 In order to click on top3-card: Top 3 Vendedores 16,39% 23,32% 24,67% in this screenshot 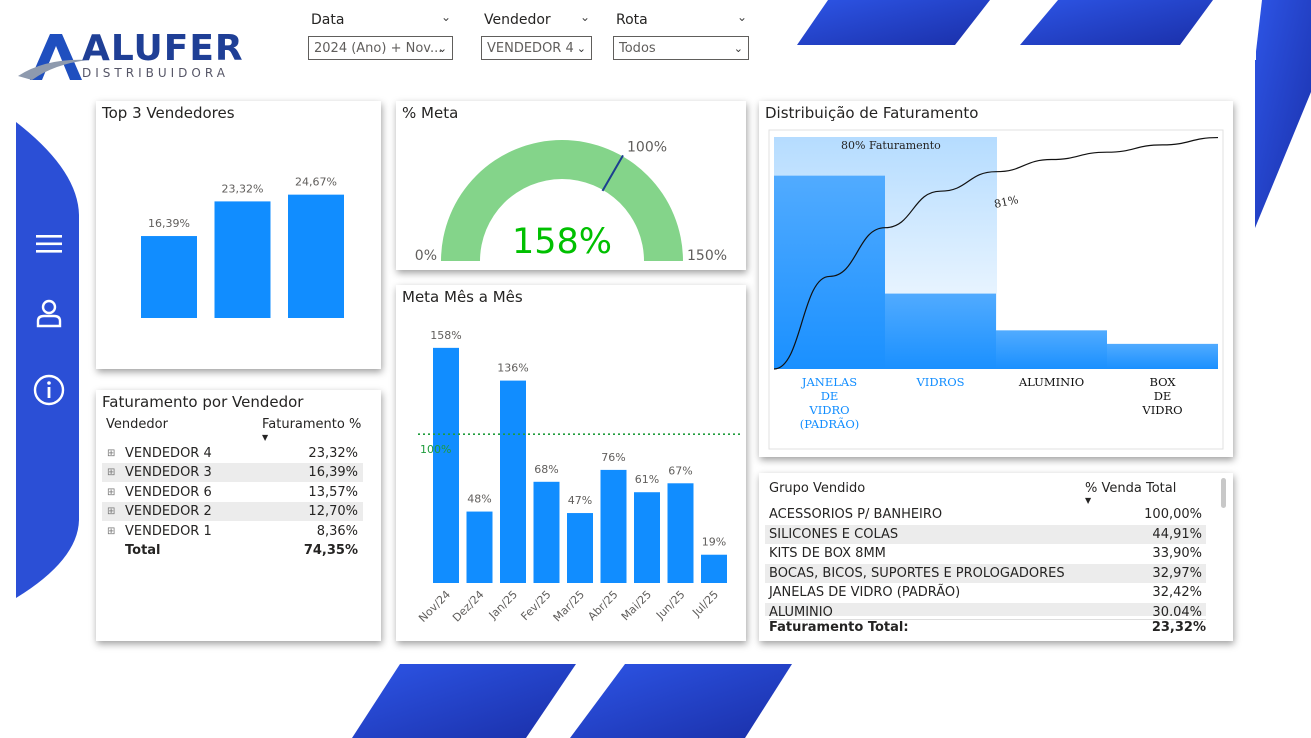, I will do `click(238, 235)`.